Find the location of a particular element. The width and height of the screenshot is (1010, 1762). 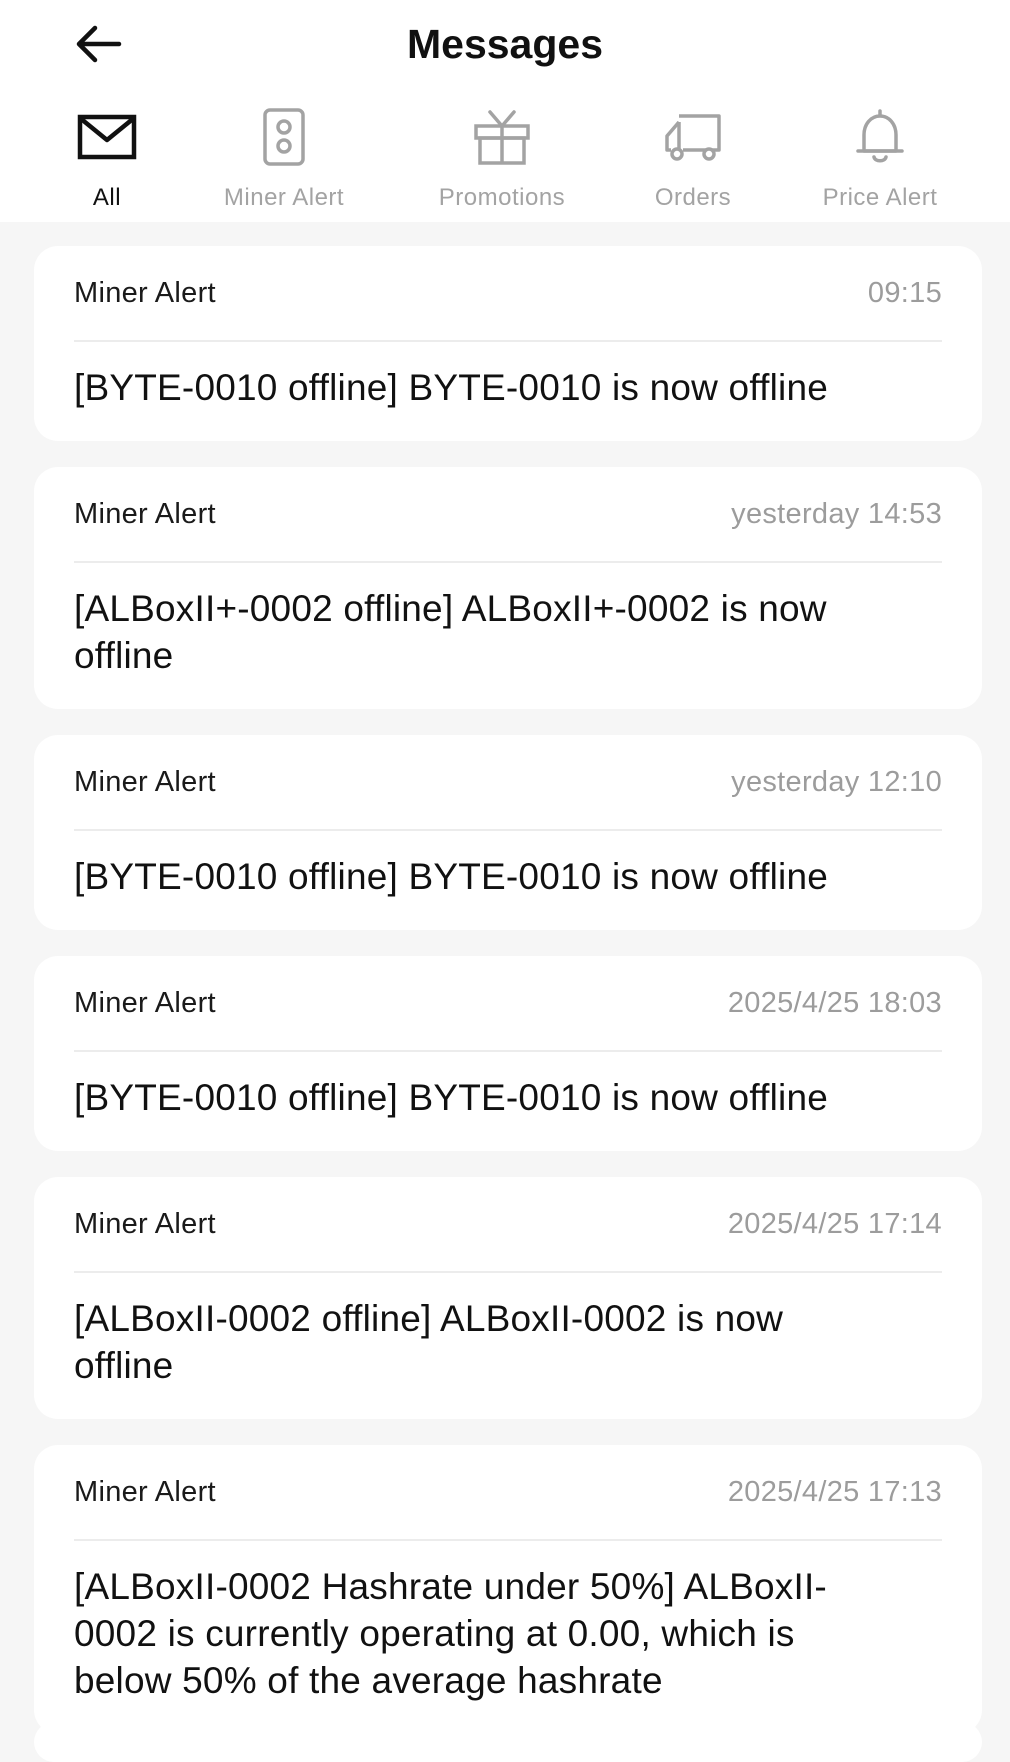

envelope-icon is located at coordinates (107, 137).